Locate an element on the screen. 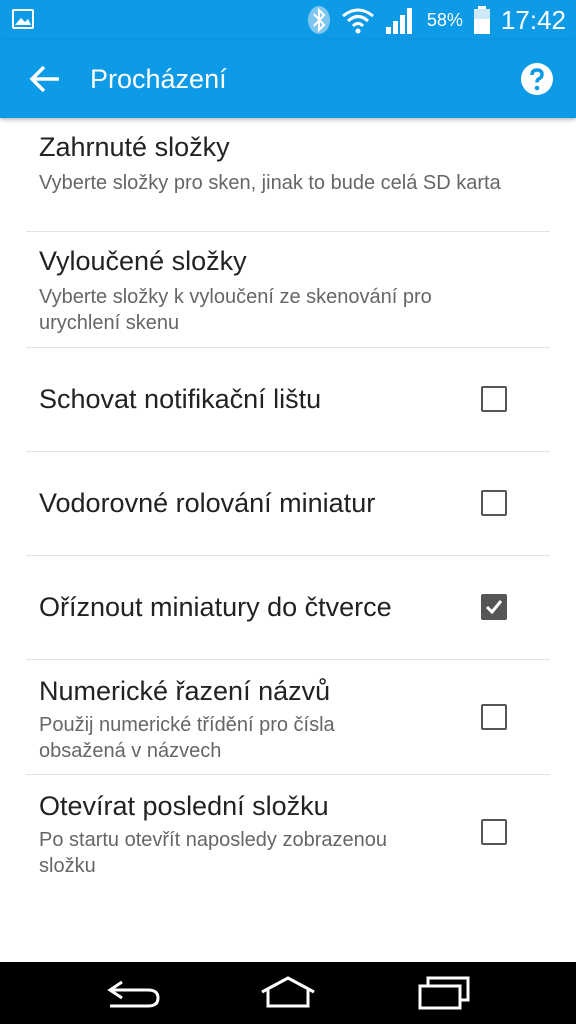 The width and height of the screenshot is (576, 1024). setting-title: Zahrnuté složky is located at coordinates (134, 147).